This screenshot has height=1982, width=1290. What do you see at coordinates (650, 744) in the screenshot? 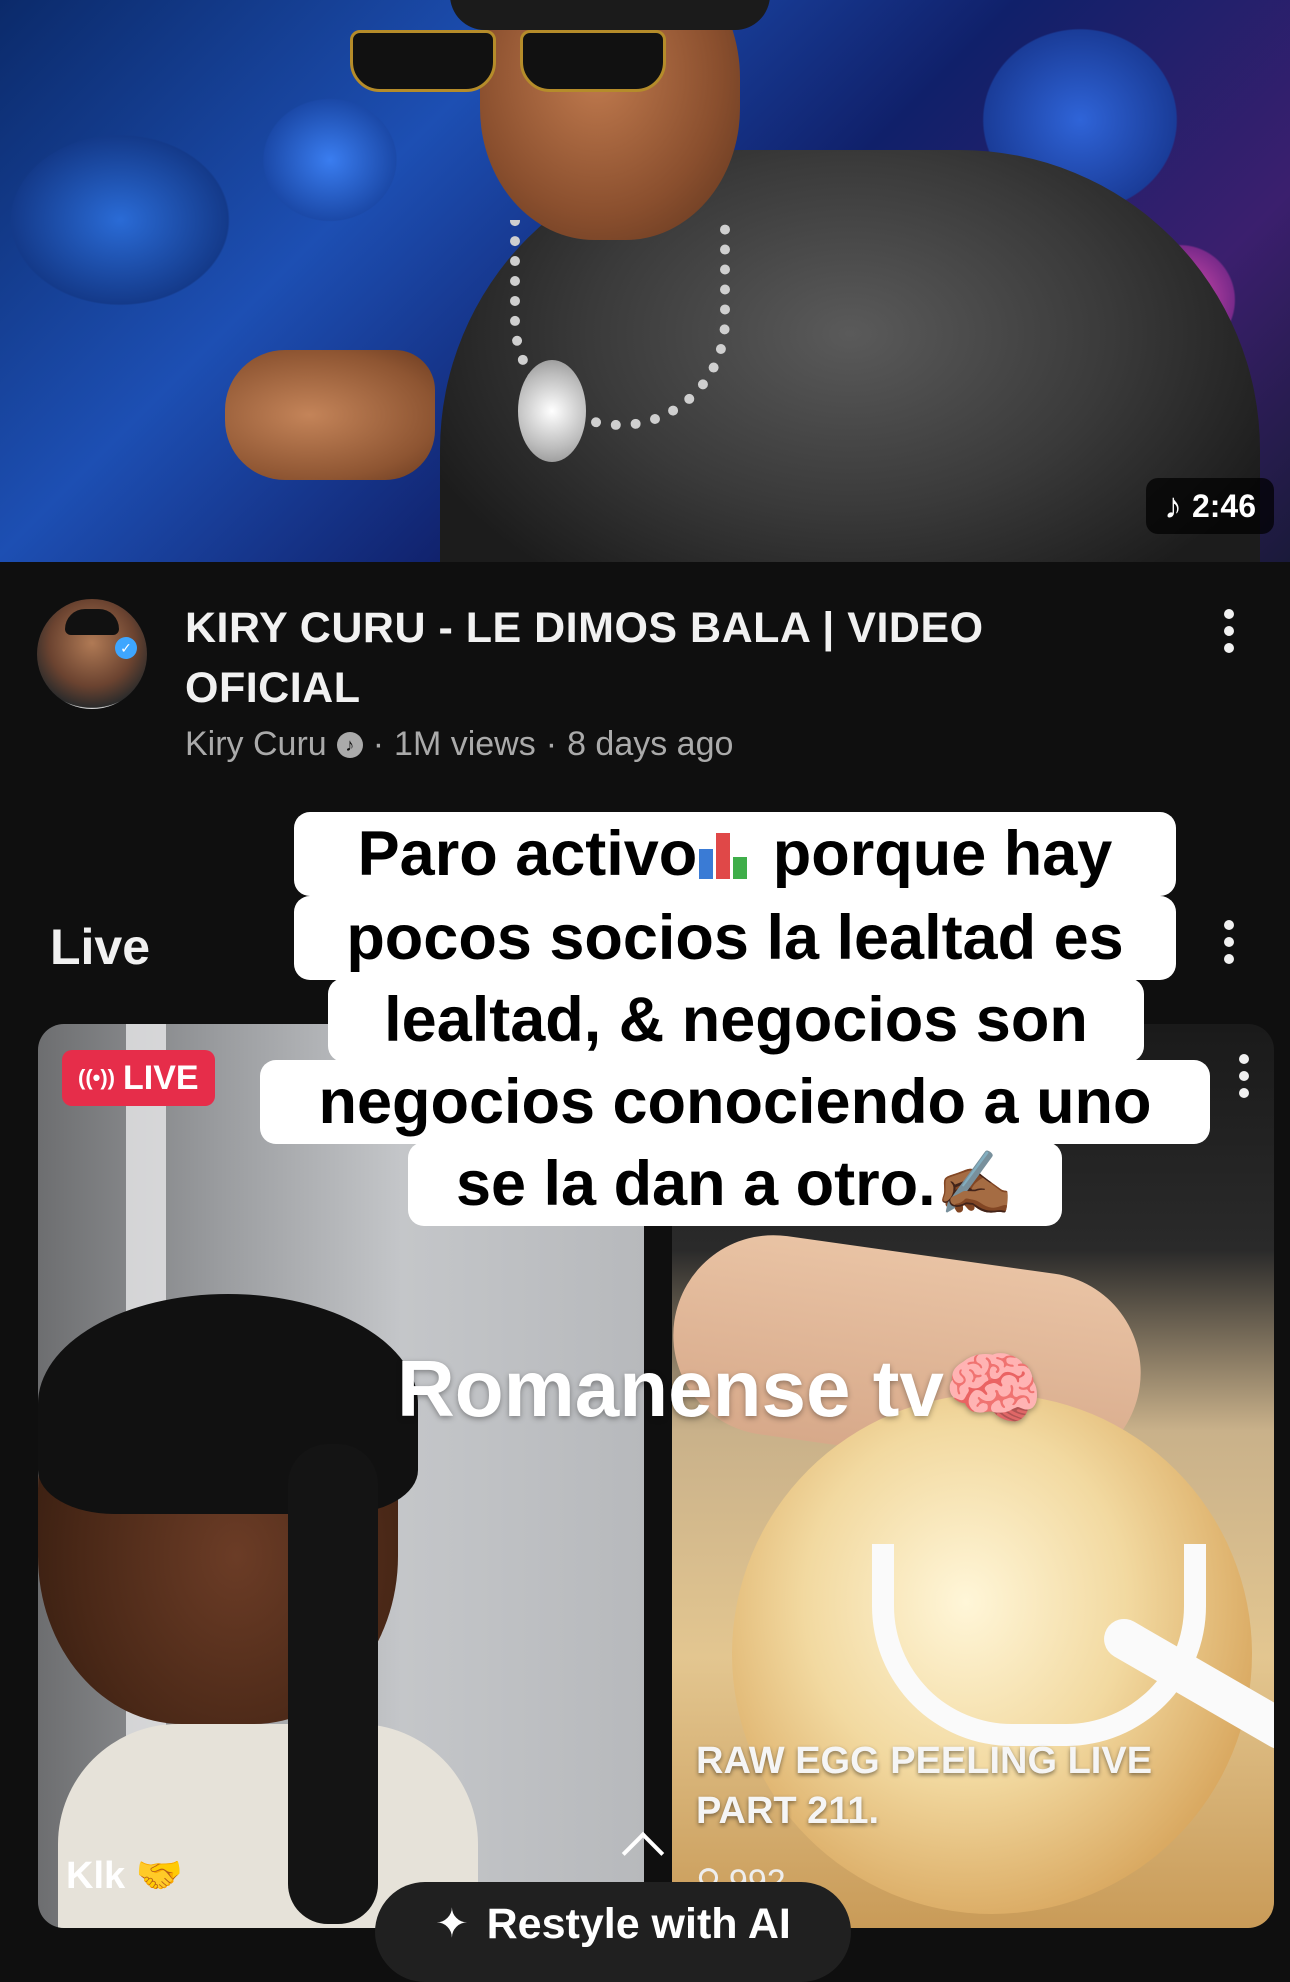
I see `upload-age: 8 days ago` at bounding box center [650, 744].